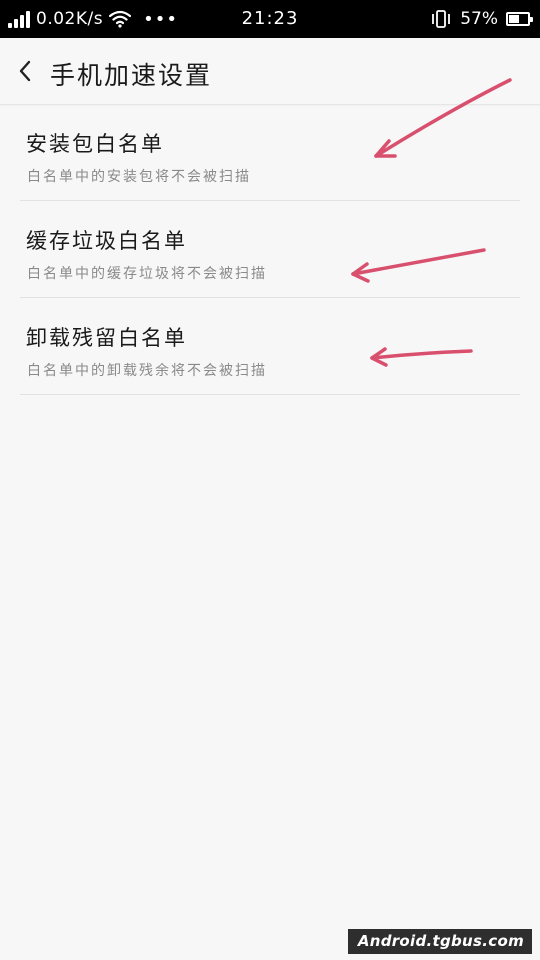 The image size is (540, 960). What do you see at coordinates (139, 177) in the screenshot?
I see `list-item-subtitle: 白名单中的安装包将不会被扫描` at bounding box center [139, 177].